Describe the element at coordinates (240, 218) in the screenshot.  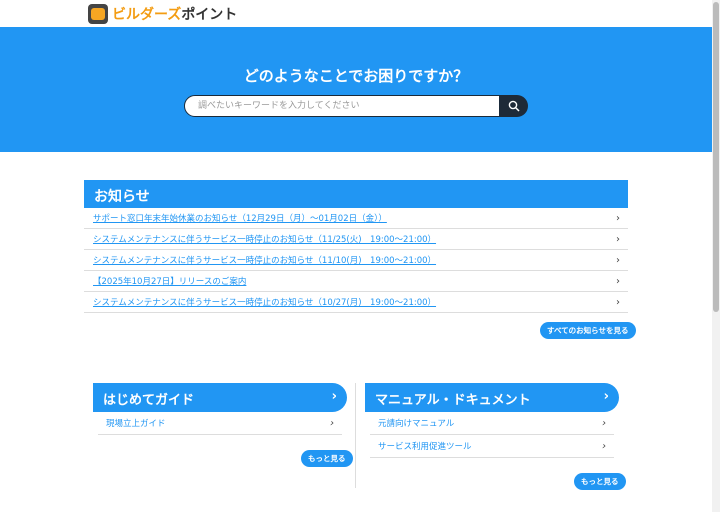
I see `notice-link: サポート窓口年末年始休業のお知らせ（12月29日（月）〜01月02日（金））` at that location.